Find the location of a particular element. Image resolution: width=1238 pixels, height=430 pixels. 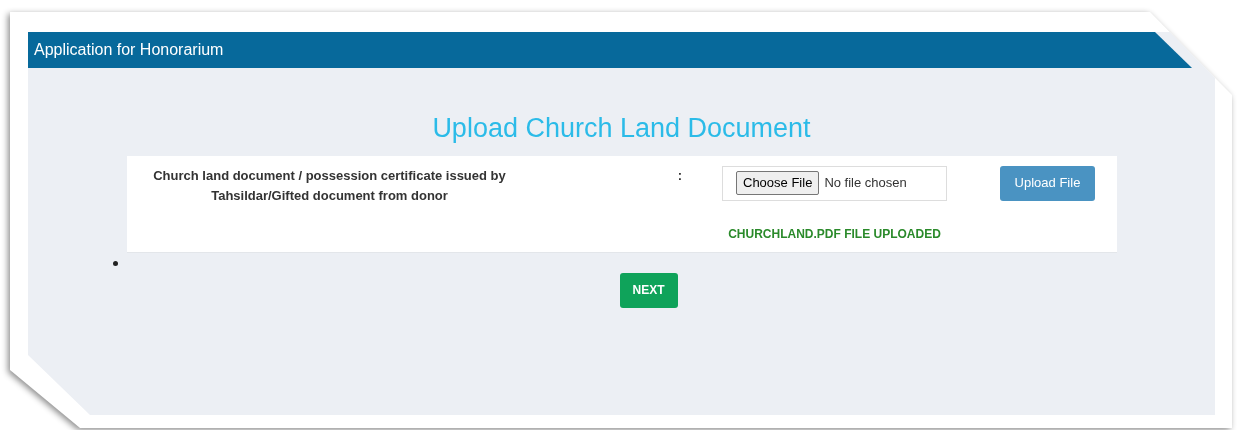

file-field: Choose File No file chosen is located at coordinates (834, 183).